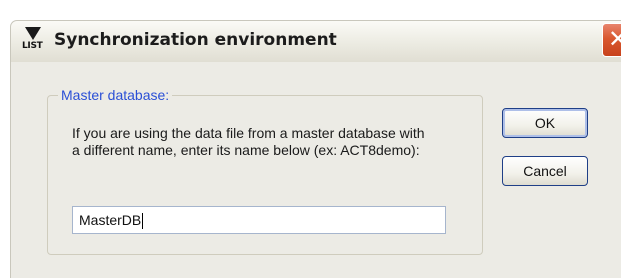  I want to click on text-caret, so click(143, 221).